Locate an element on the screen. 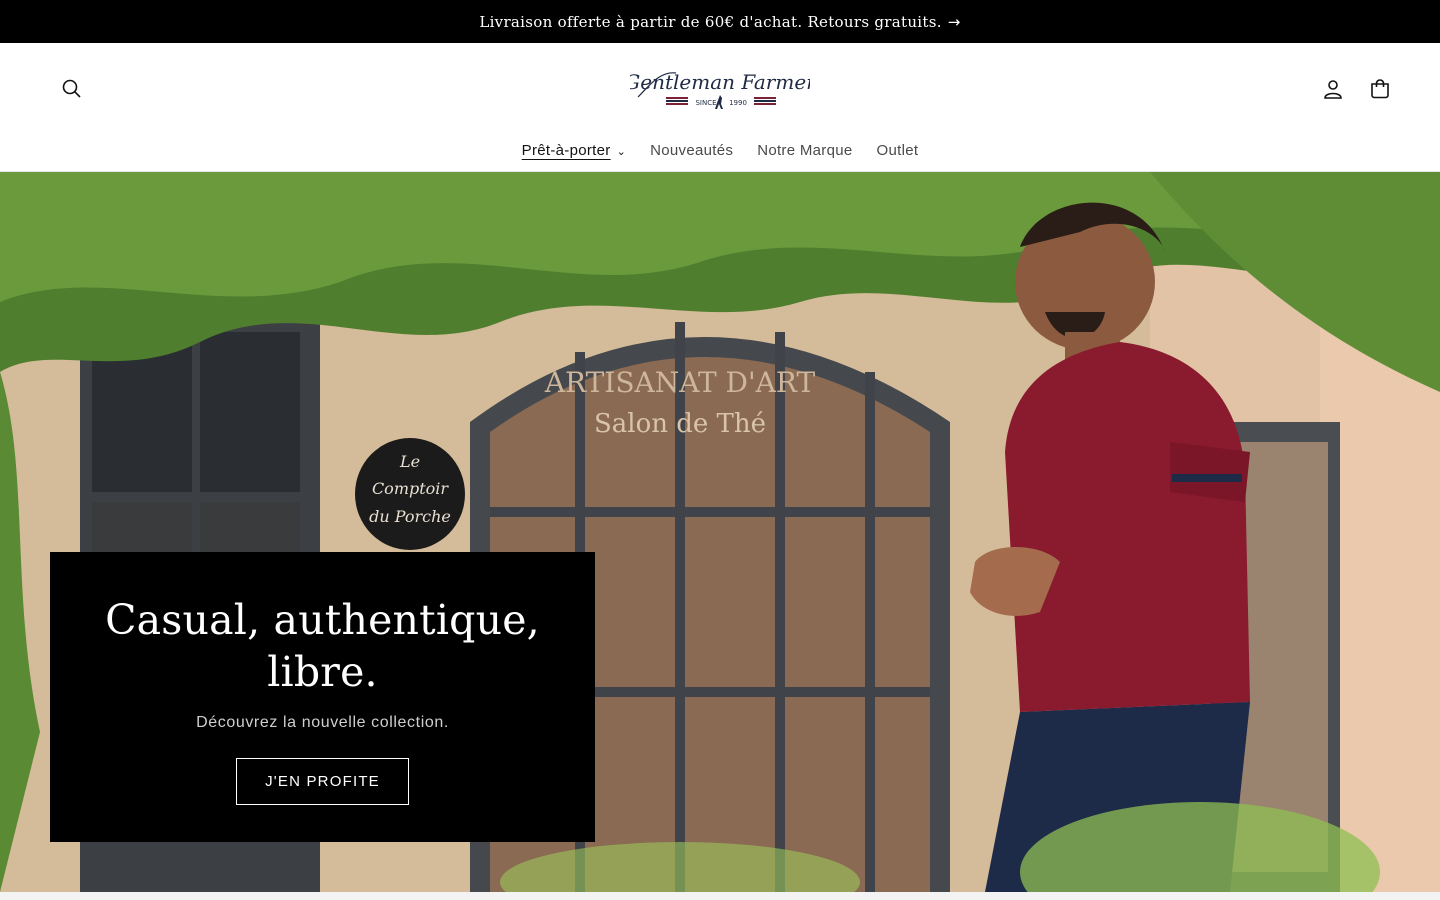 The width and height of the screenshot is (1440, 900). account-icon is located at coordinates (1333, 89).